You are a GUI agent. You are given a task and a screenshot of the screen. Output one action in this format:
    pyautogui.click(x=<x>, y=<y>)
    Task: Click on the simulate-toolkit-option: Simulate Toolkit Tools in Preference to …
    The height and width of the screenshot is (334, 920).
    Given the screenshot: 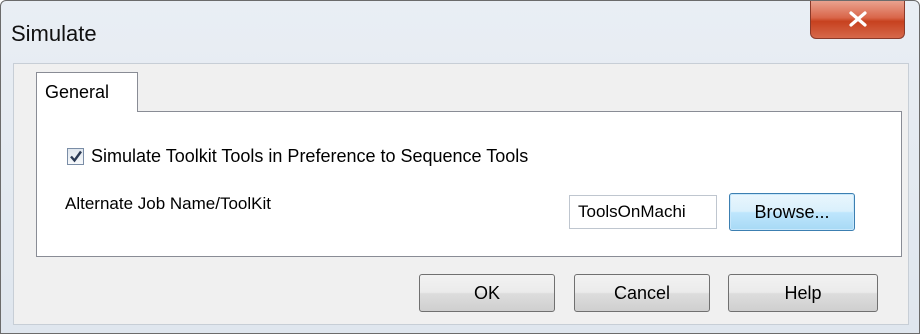 What is the action you would take?
    pyautogui.click(x=297, y=156)
    